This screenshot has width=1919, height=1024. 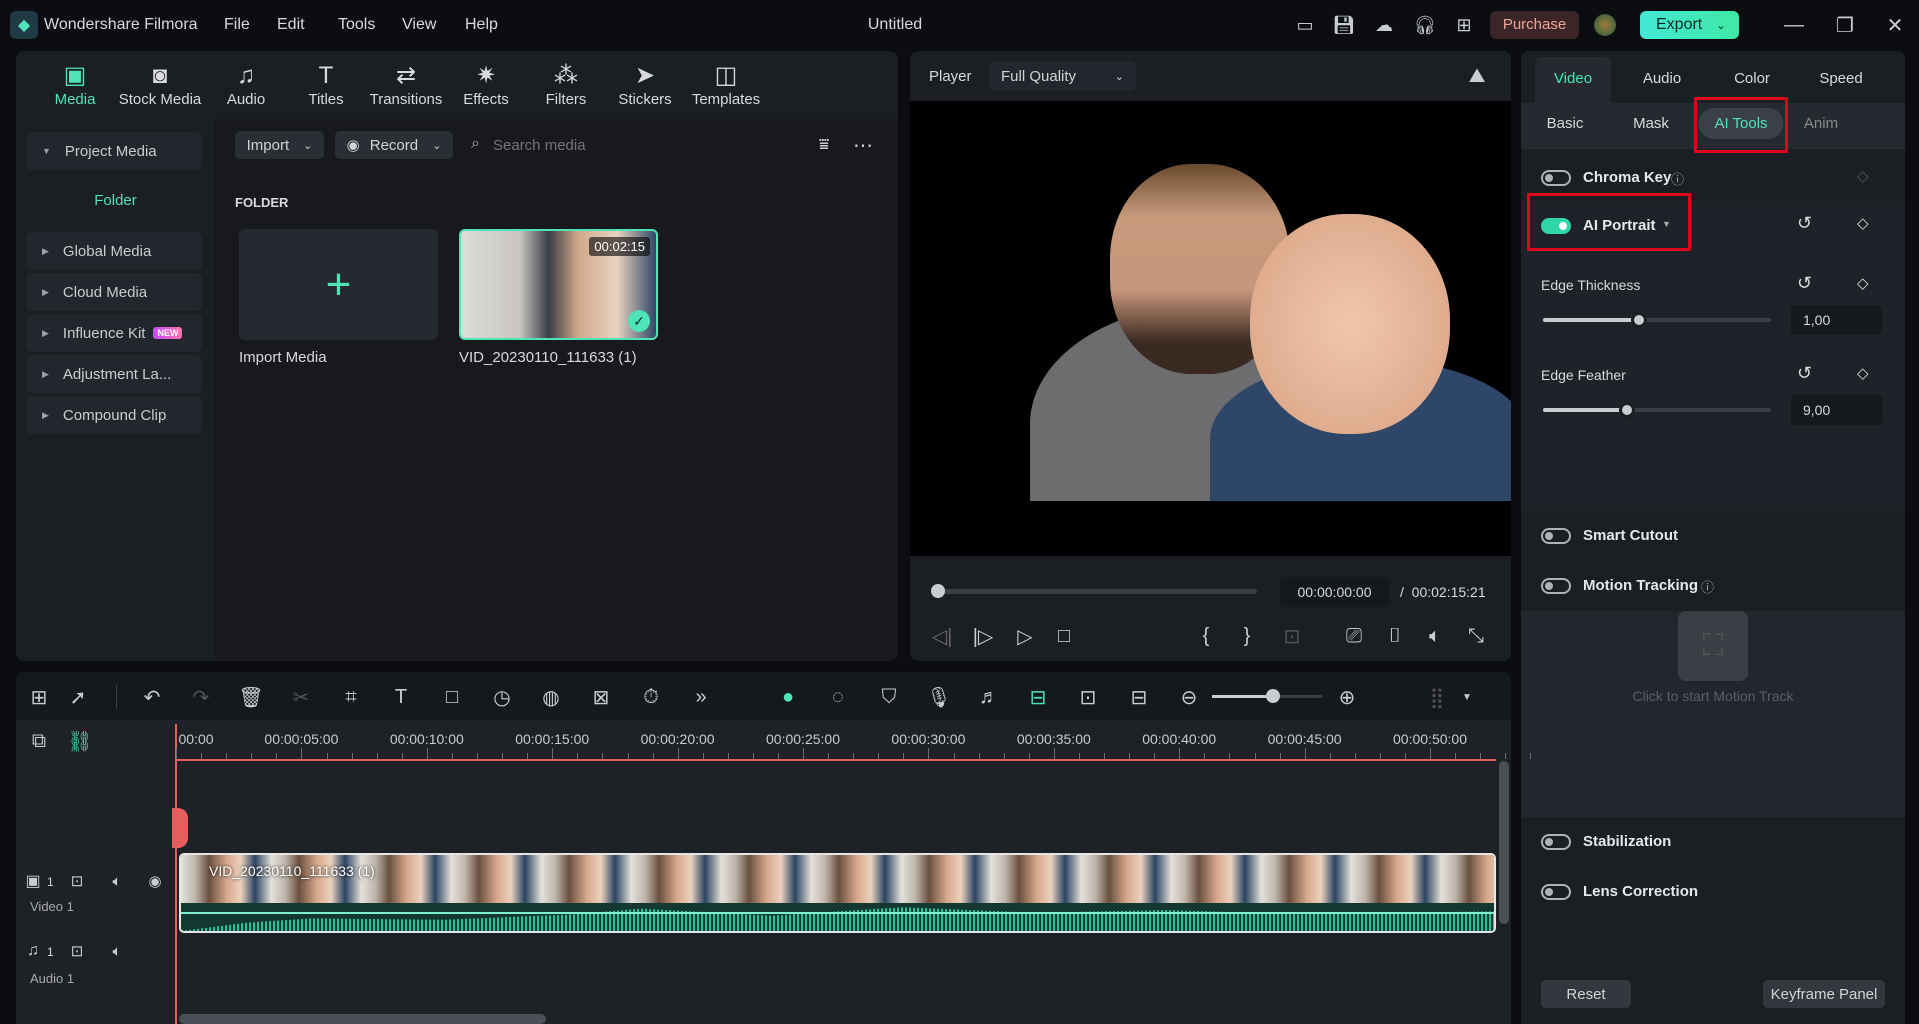 I want to click on tab-color: Color, so click(x=1752, y=78).